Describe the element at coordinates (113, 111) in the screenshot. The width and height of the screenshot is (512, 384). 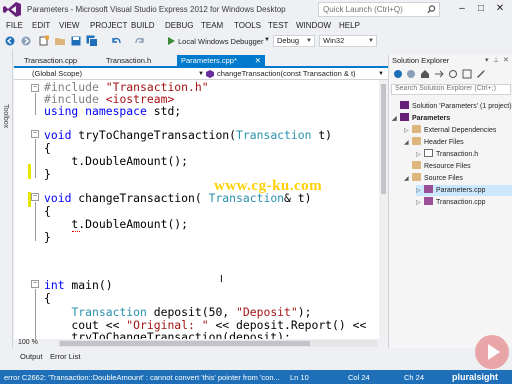
I see `code-line-3: using namespace std;` at that location.